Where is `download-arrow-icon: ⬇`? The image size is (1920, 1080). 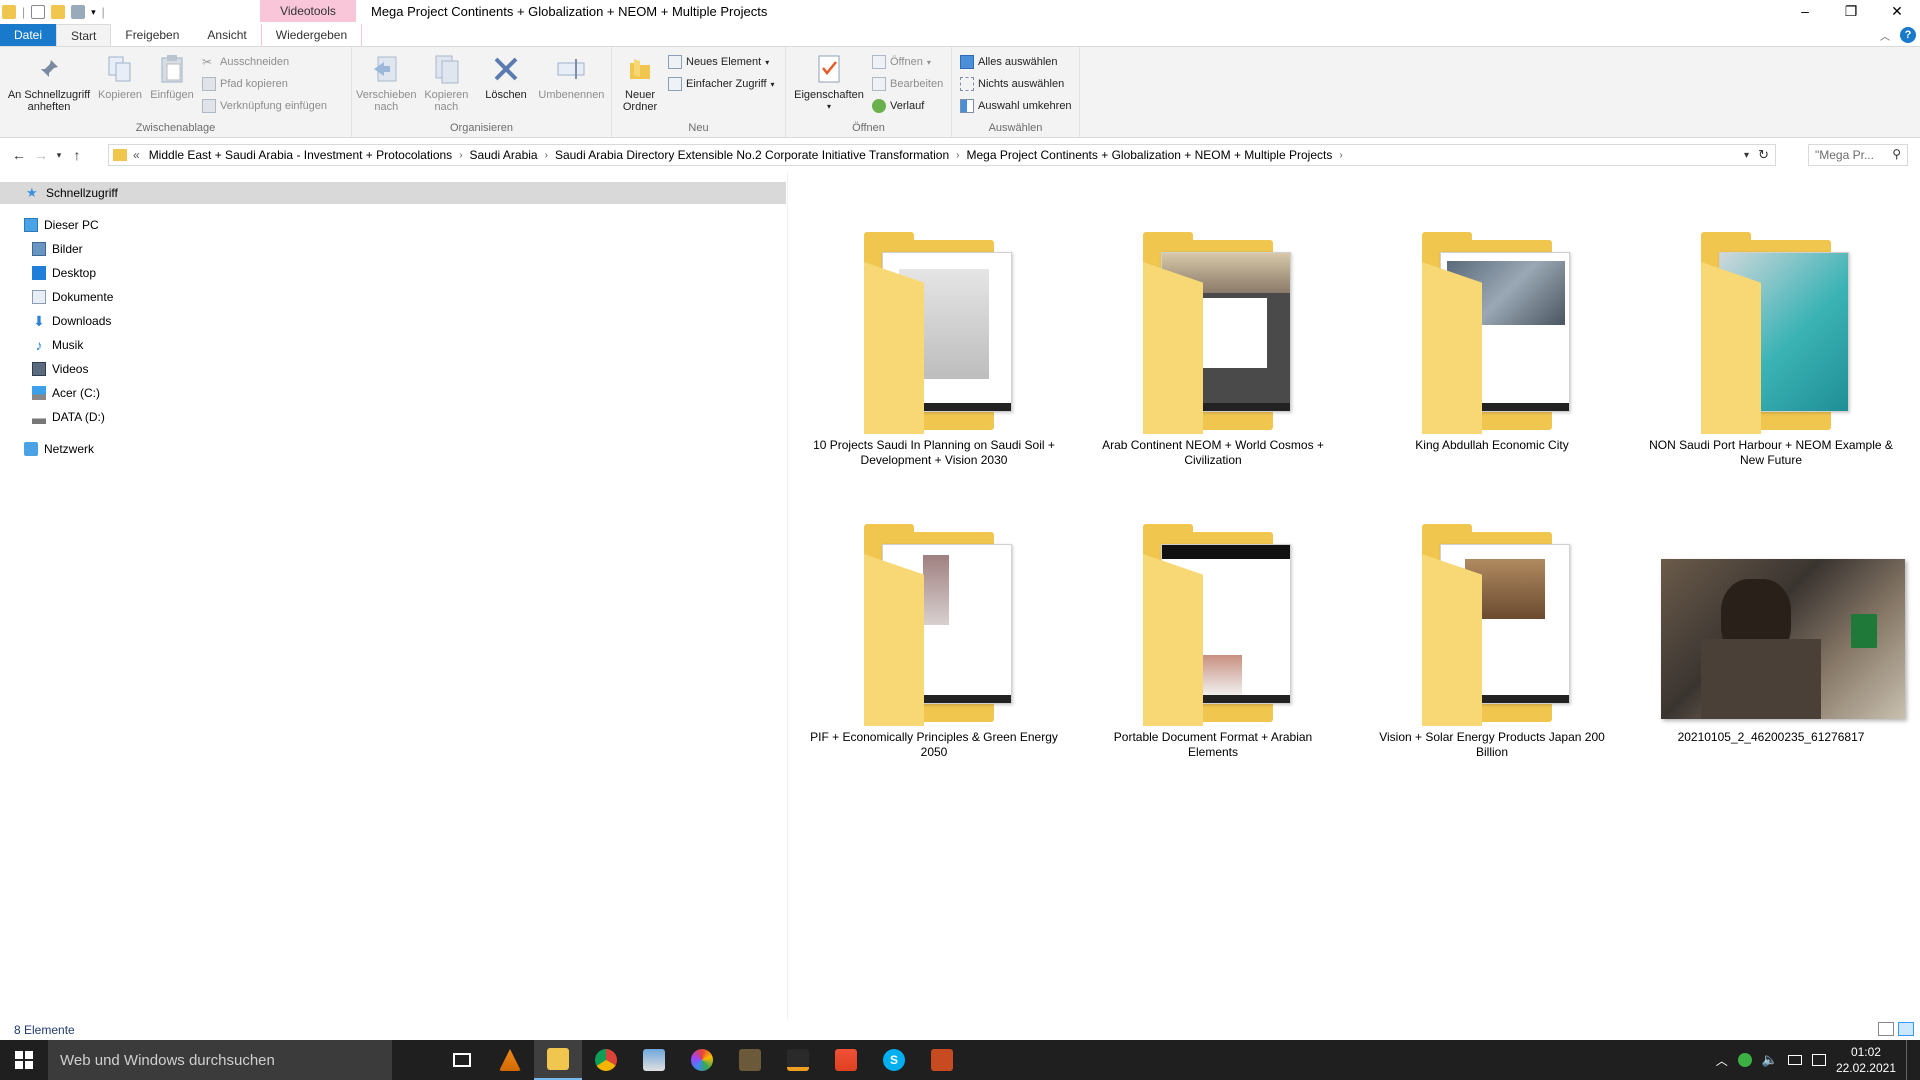
download-arrow-icon: ⬇ is located at coordinates (39, 321).